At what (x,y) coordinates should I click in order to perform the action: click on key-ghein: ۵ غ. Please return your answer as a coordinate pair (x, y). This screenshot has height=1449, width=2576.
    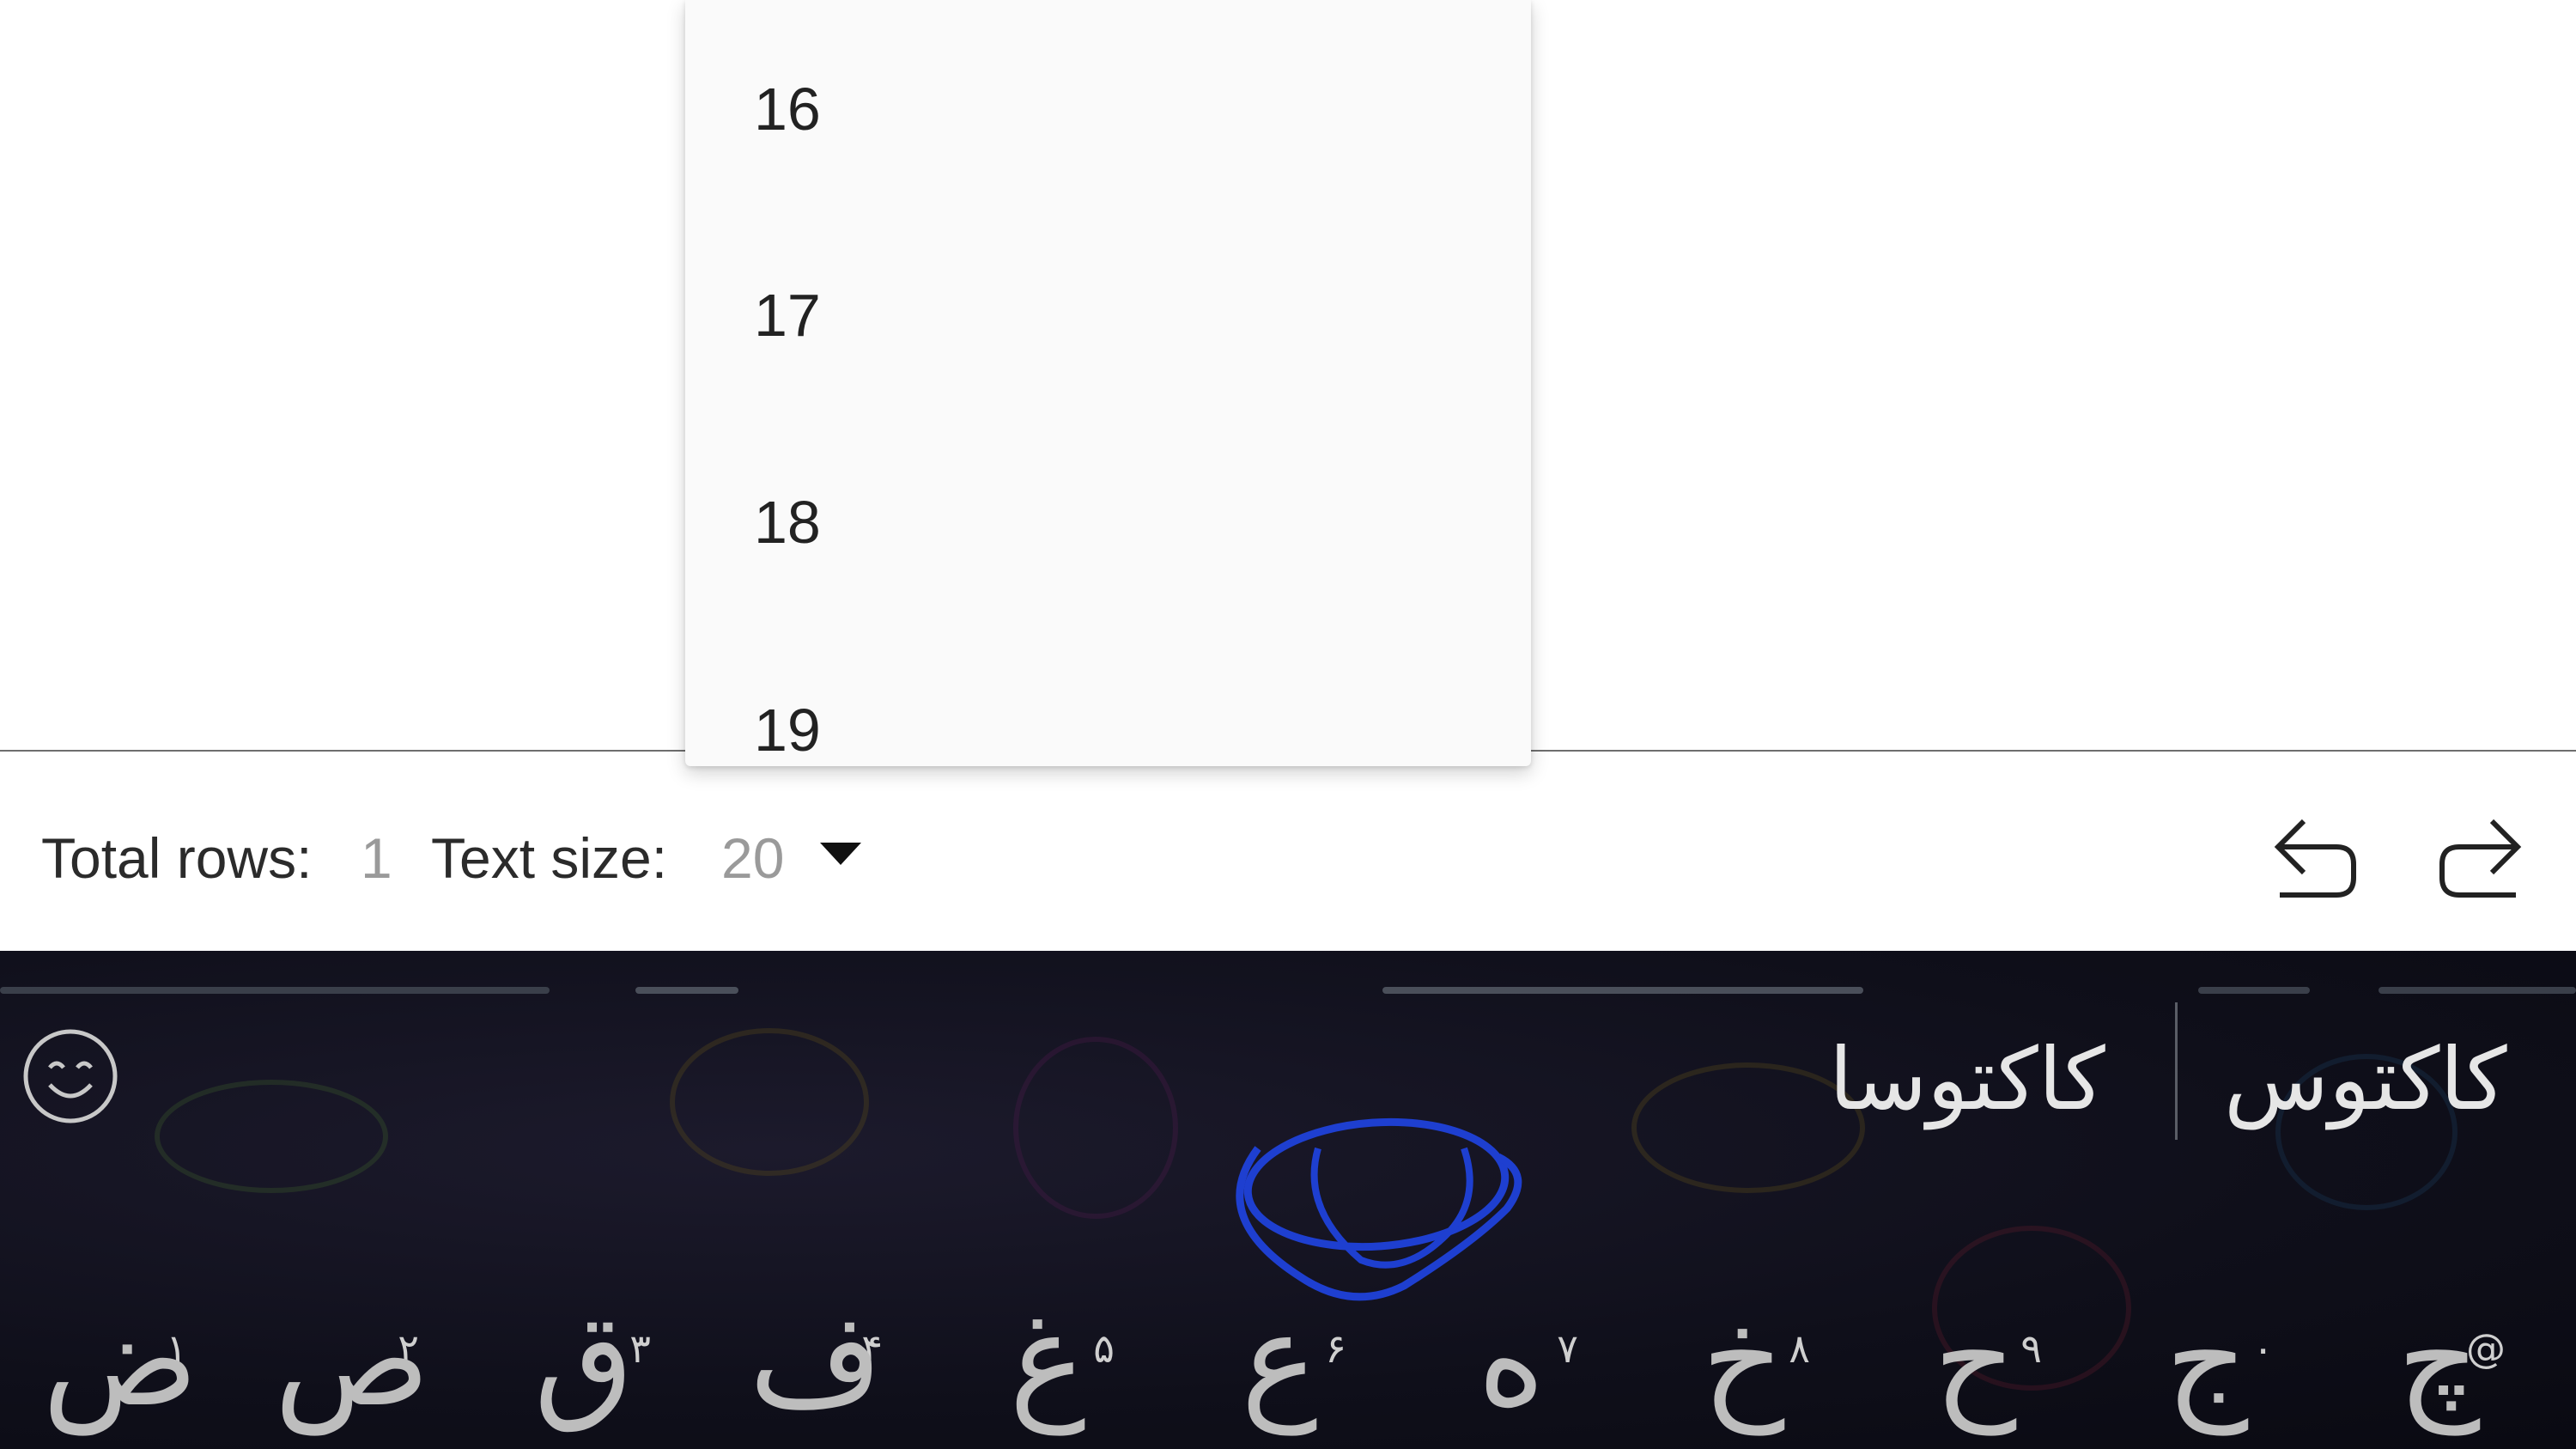
    Looking at the image, I should click on (1048, 1324).